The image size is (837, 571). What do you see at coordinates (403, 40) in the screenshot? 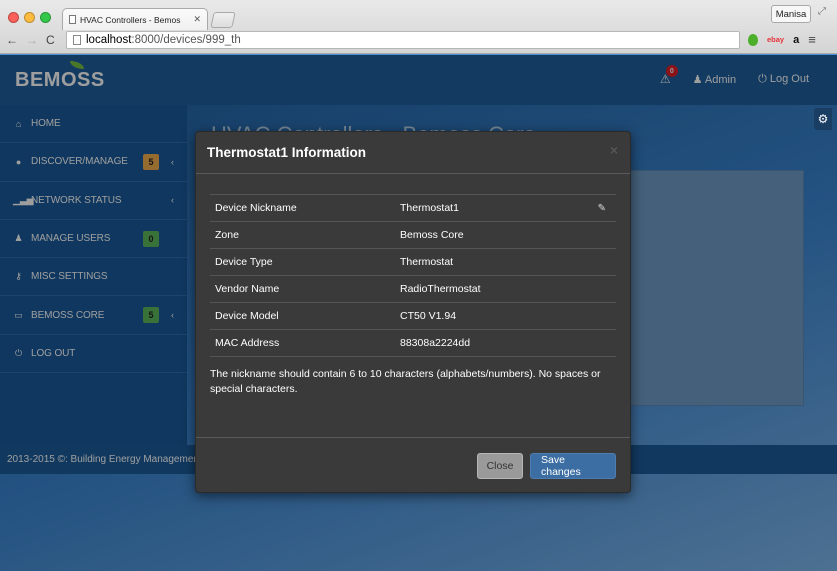
I see `address-bar: localhost:8000/devices/999_th` at bounding box center [403, 40].